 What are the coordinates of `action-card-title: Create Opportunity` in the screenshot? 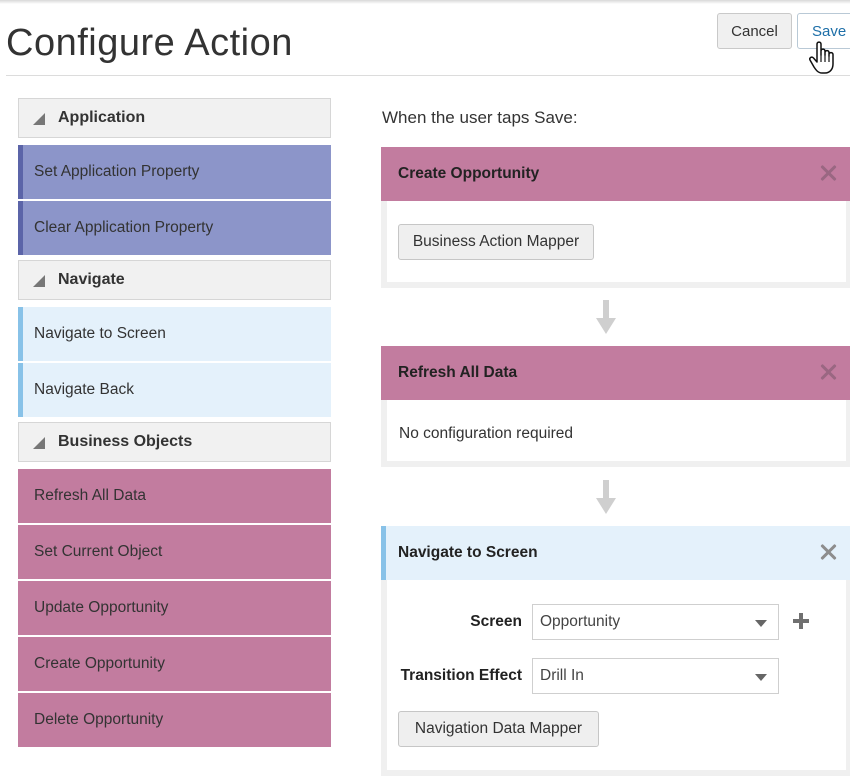 It's located at (469, 173).